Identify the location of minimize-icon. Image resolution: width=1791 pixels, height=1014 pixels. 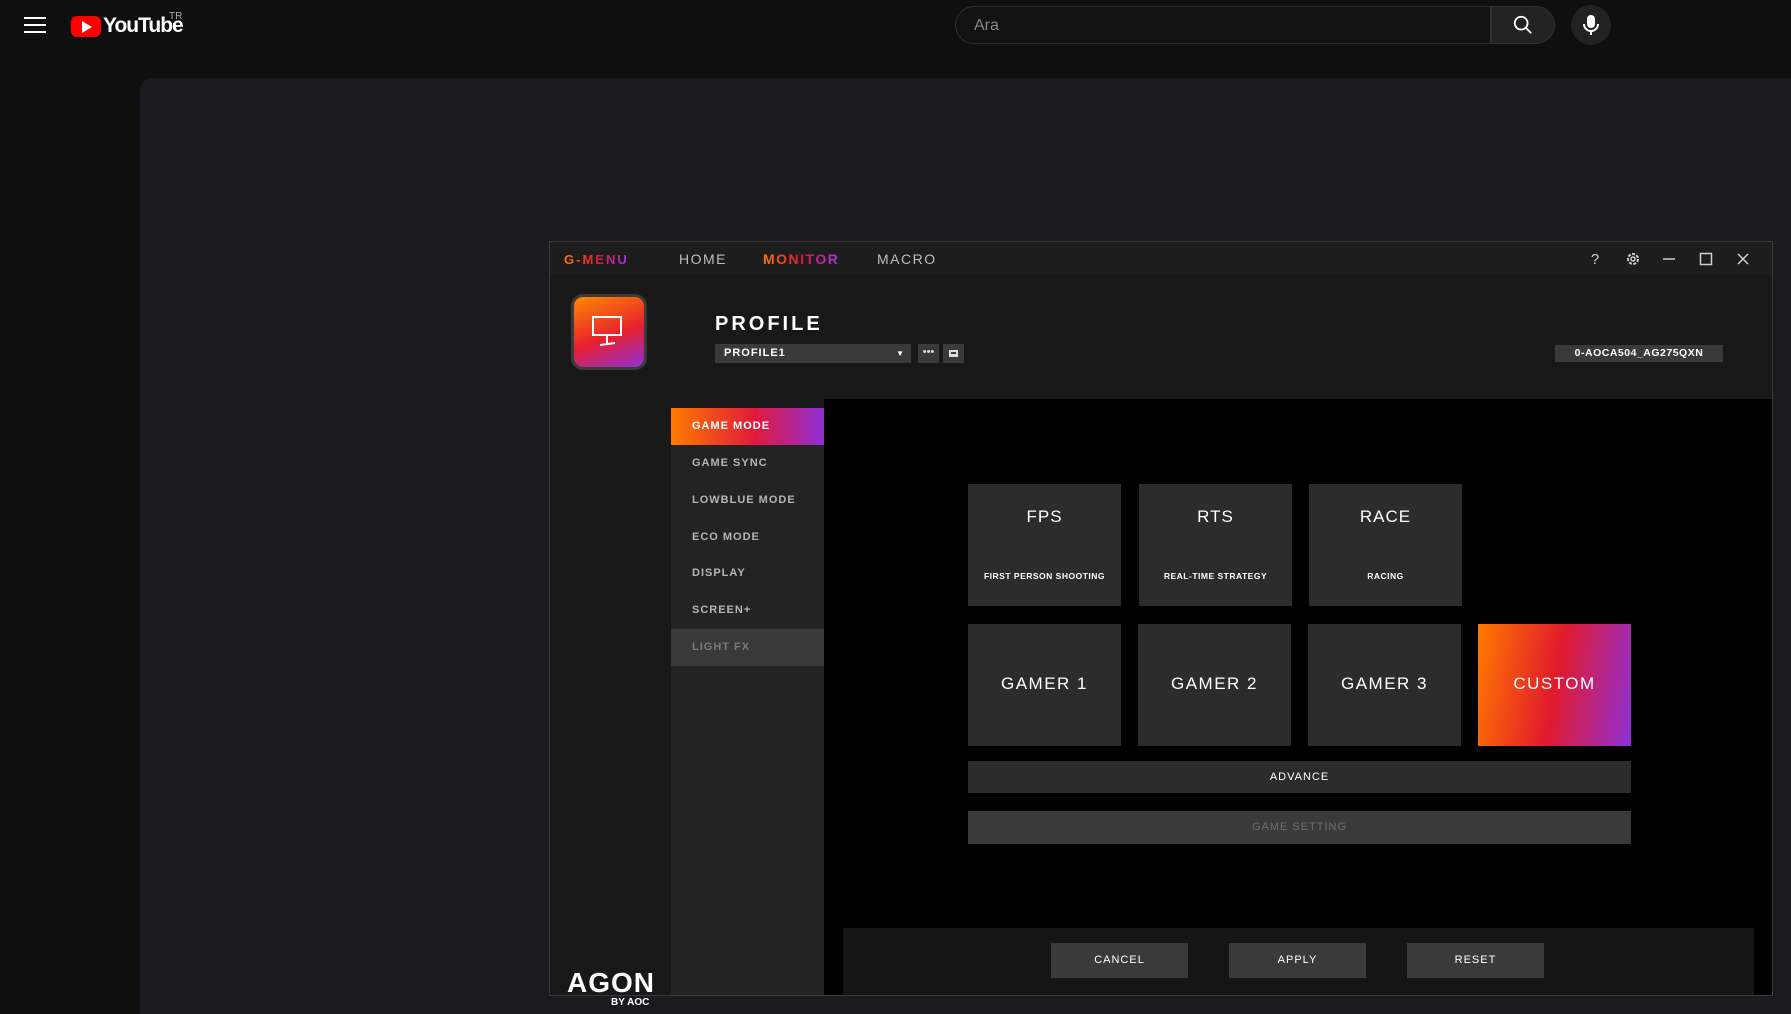
(1669, 259).